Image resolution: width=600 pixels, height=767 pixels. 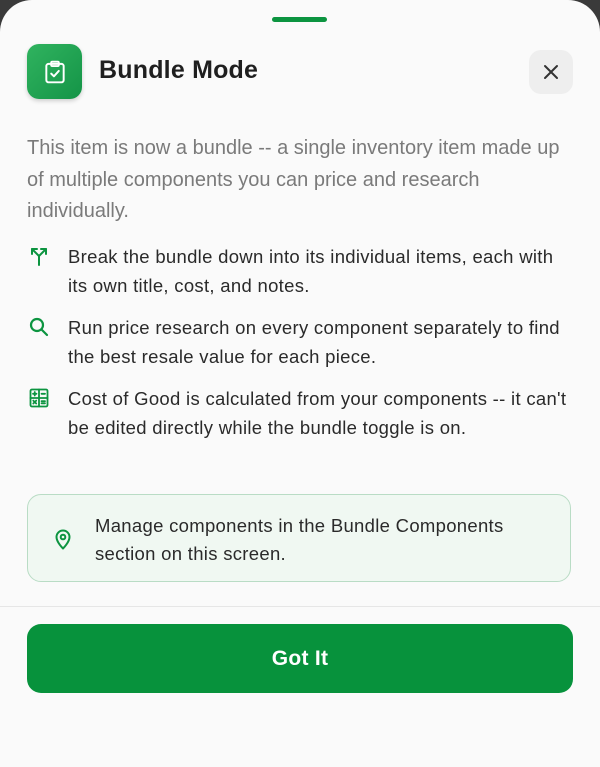 I want to click on close-button, so click(x=551, y=72).